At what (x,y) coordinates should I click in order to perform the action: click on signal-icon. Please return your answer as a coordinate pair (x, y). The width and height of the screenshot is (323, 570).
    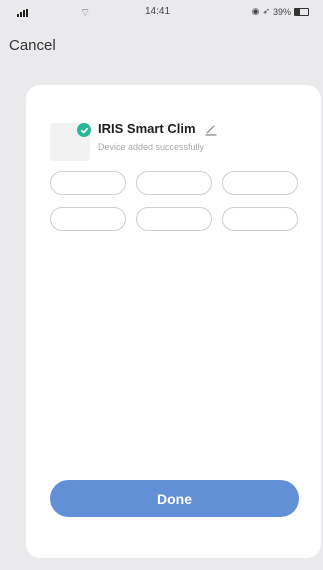
    Looking at the image, I should click on (22, 13).